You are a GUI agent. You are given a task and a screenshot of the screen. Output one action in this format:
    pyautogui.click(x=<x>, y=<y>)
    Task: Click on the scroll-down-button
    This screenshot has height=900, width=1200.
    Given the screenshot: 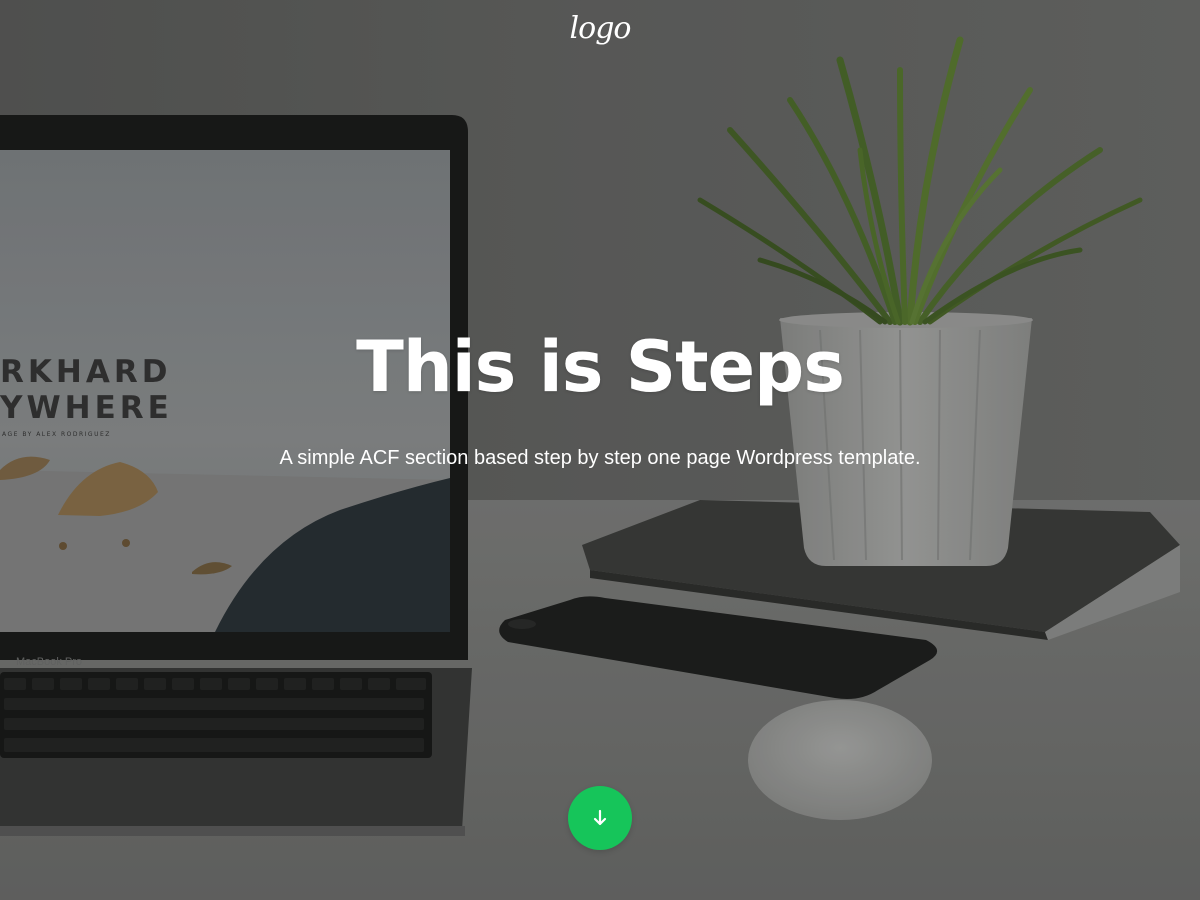 What is the action you would take?
    pyautogui.click(x=600, y=818)
    